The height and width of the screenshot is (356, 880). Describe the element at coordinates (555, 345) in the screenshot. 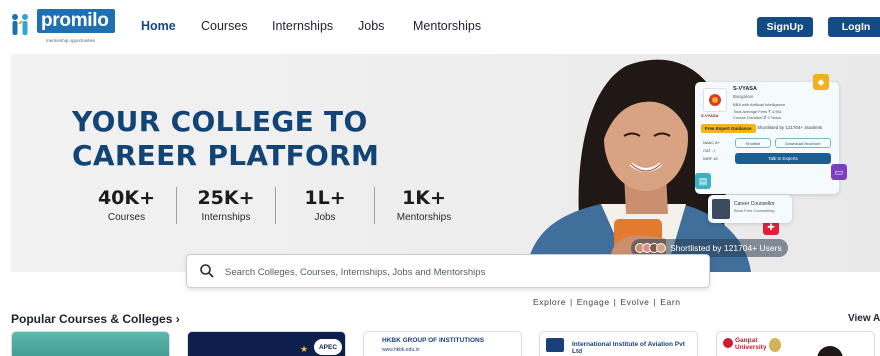

I see `institute-logo-icon` at that location.